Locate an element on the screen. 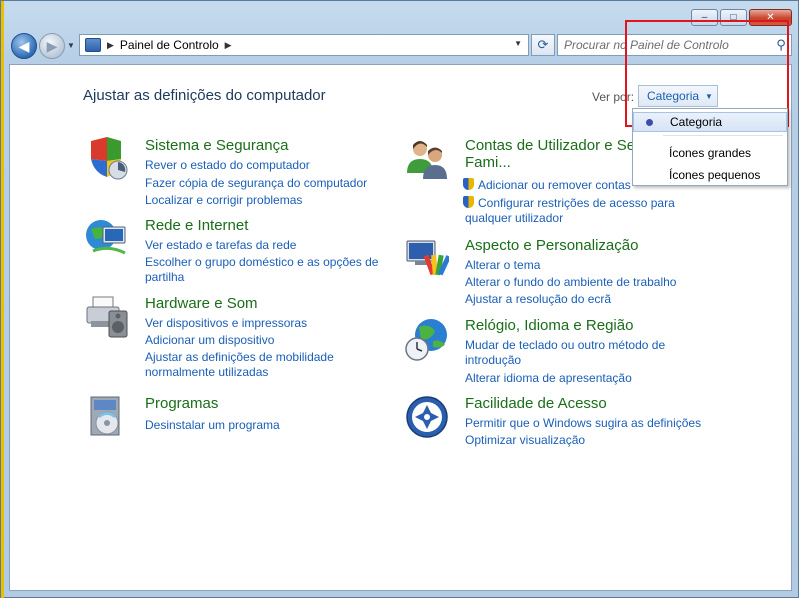  ease-of-access-icon is located at coordinates (427, 417).